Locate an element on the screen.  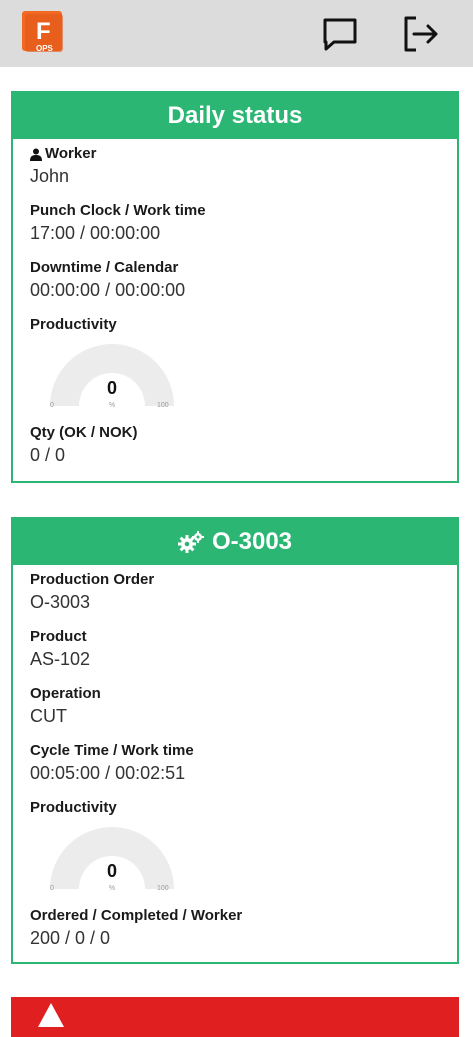
order-productivity-label: Productivity is located at coordinates (73, 807).